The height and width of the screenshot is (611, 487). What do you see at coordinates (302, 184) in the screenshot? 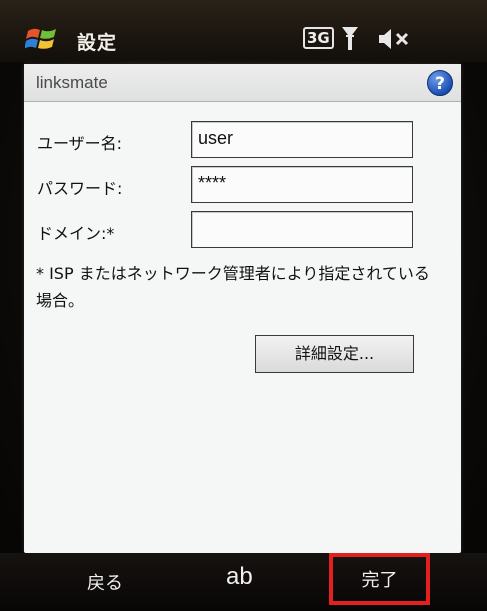
I see `password-field: ****` at bounding box center [302, 184].